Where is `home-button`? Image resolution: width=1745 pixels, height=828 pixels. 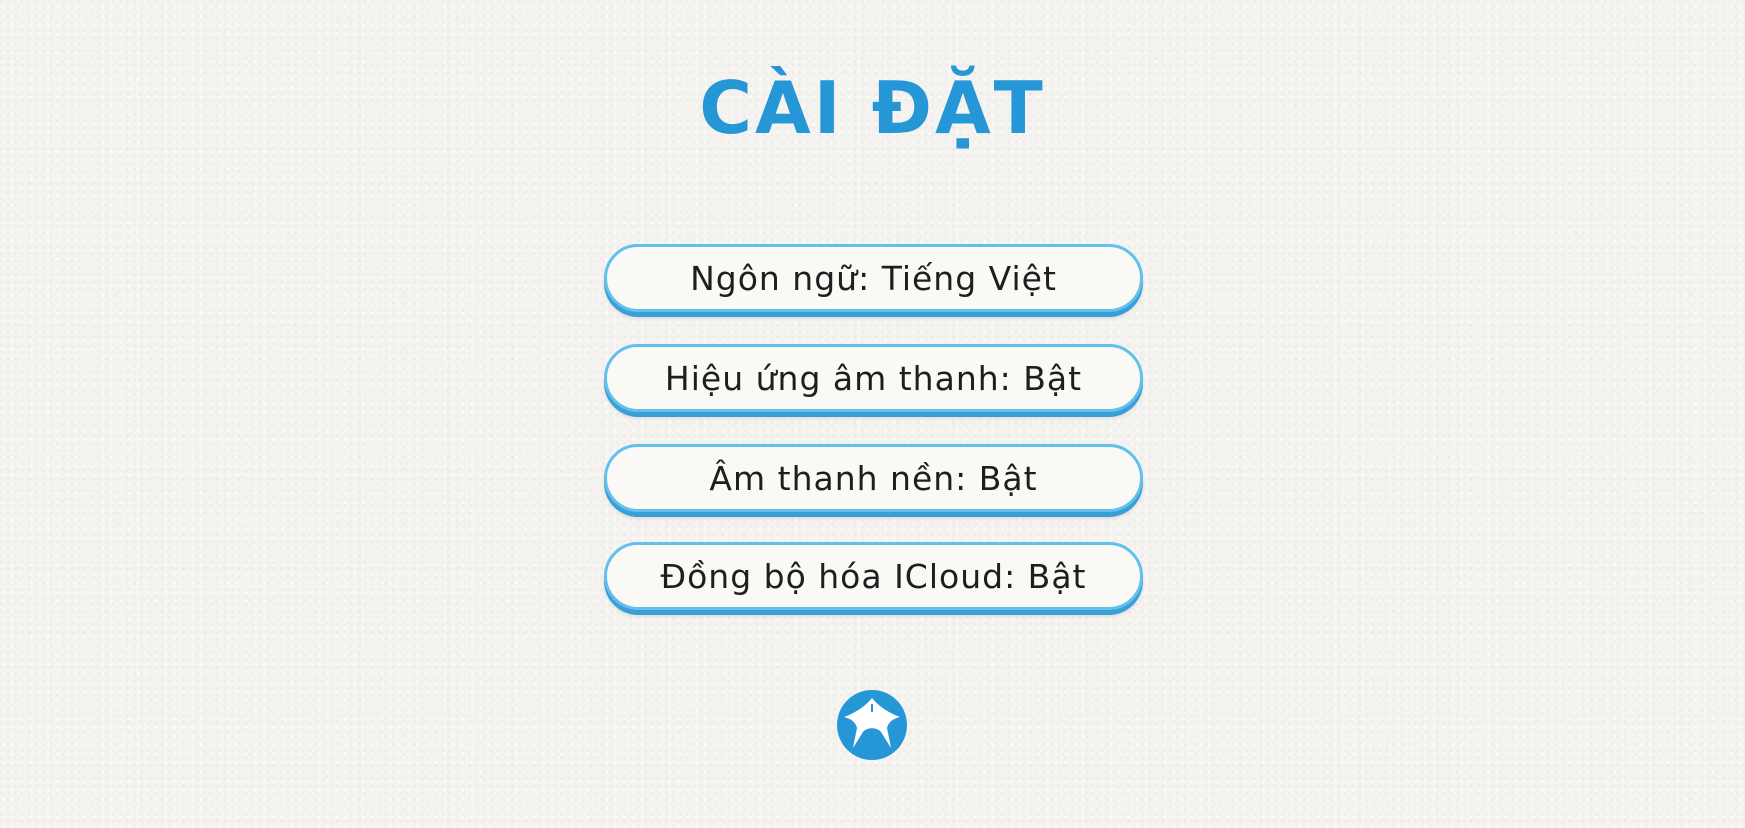 home-button is located at coordinates (872, 725).